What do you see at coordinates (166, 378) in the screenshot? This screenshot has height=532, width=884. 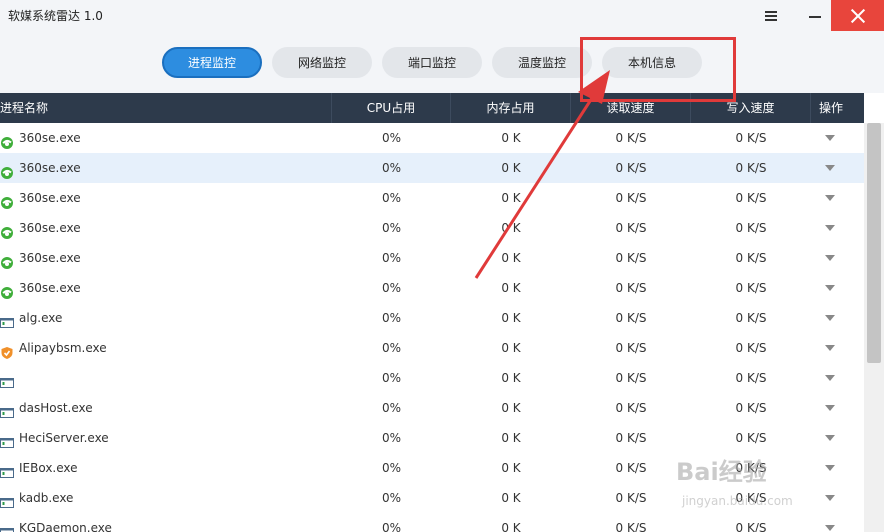 I see `process-name-cell` at bounding box center [166, 378].